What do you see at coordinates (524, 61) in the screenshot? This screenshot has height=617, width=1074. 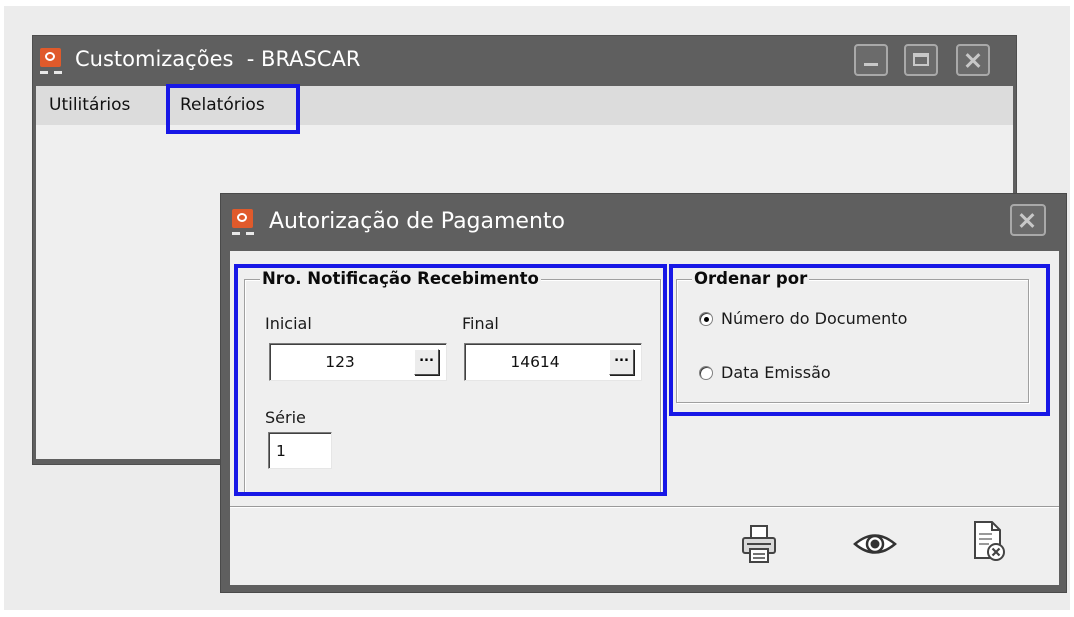 I see `main-window-titlebar: Customizações - BRASCAR` at bounding box center [524, 61].